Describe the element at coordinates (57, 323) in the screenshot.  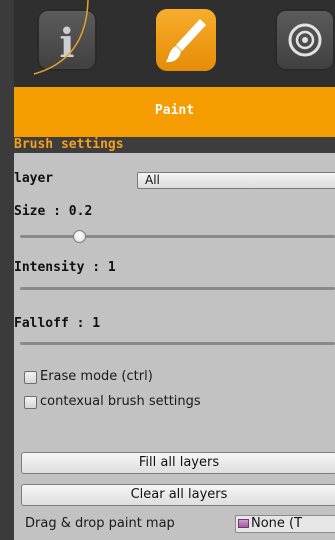
I see `falloff-label: Falloff : 1` at that location.